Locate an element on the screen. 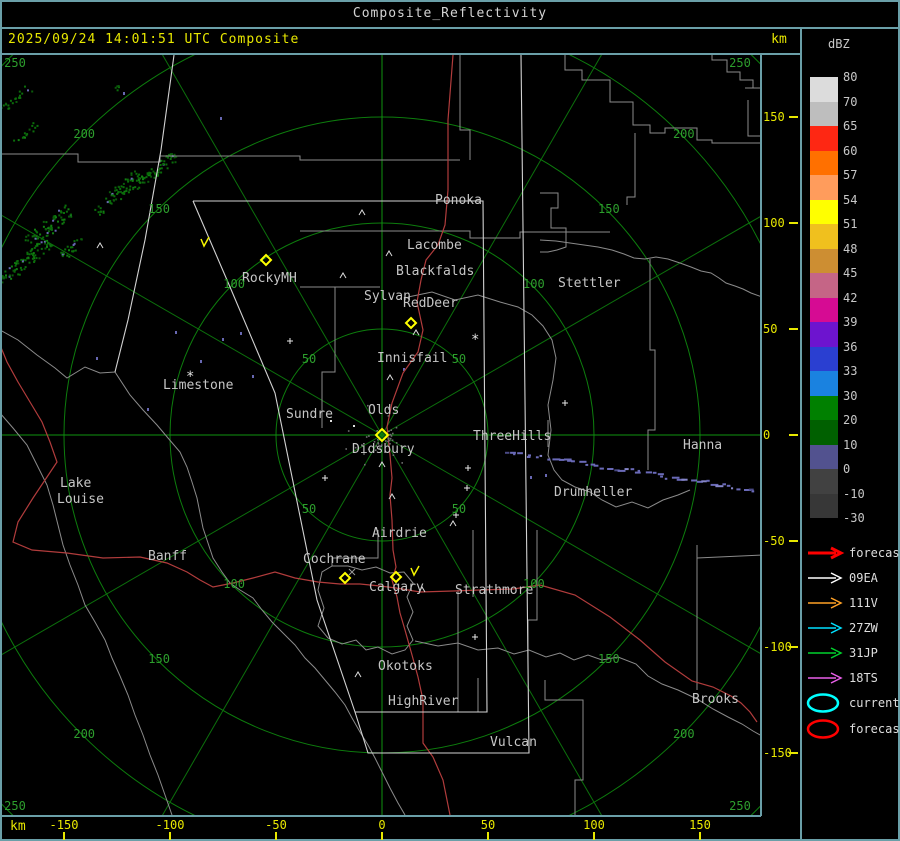 This screenshot has height=841, width=900. legend-label-forecast: forecast is located at coordinates (874, 553).